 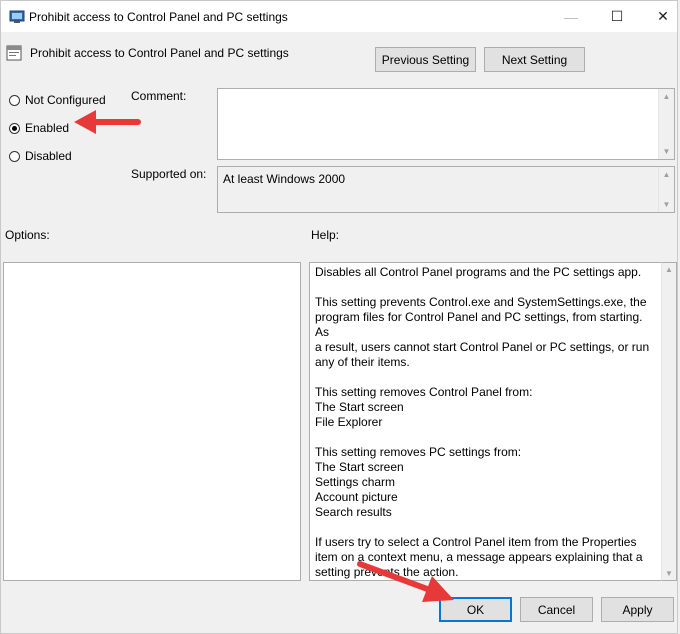 I want to click on cancel-label: Cancel, so click(x=556, y=609).